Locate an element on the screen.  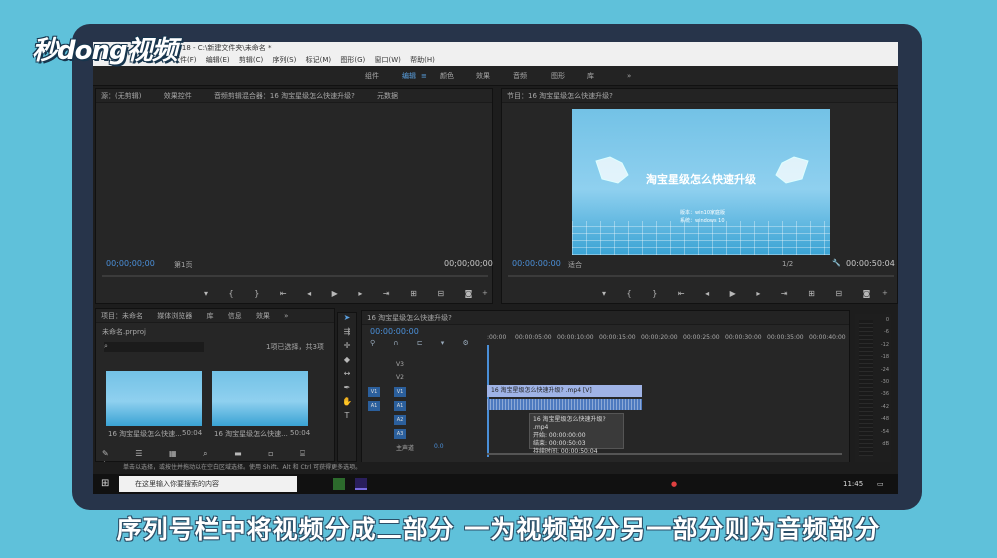
track-v3: V3 is located at coordinates (400, 364).